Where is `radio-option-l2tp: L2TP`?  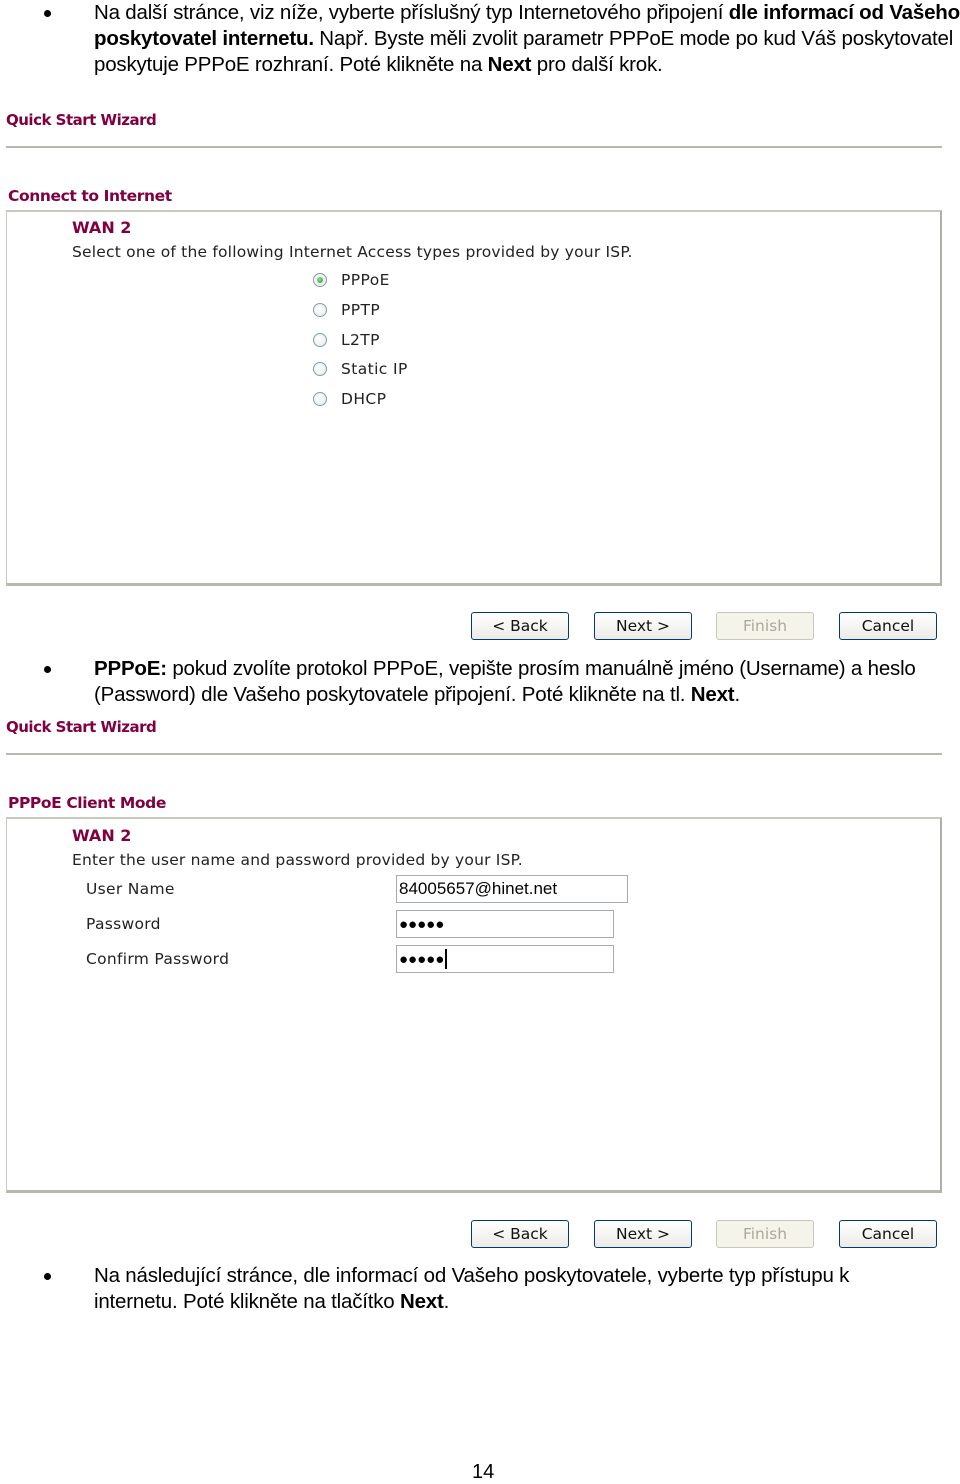
radio-option-l2tp: L2TP is located at coordinates (346, 340).